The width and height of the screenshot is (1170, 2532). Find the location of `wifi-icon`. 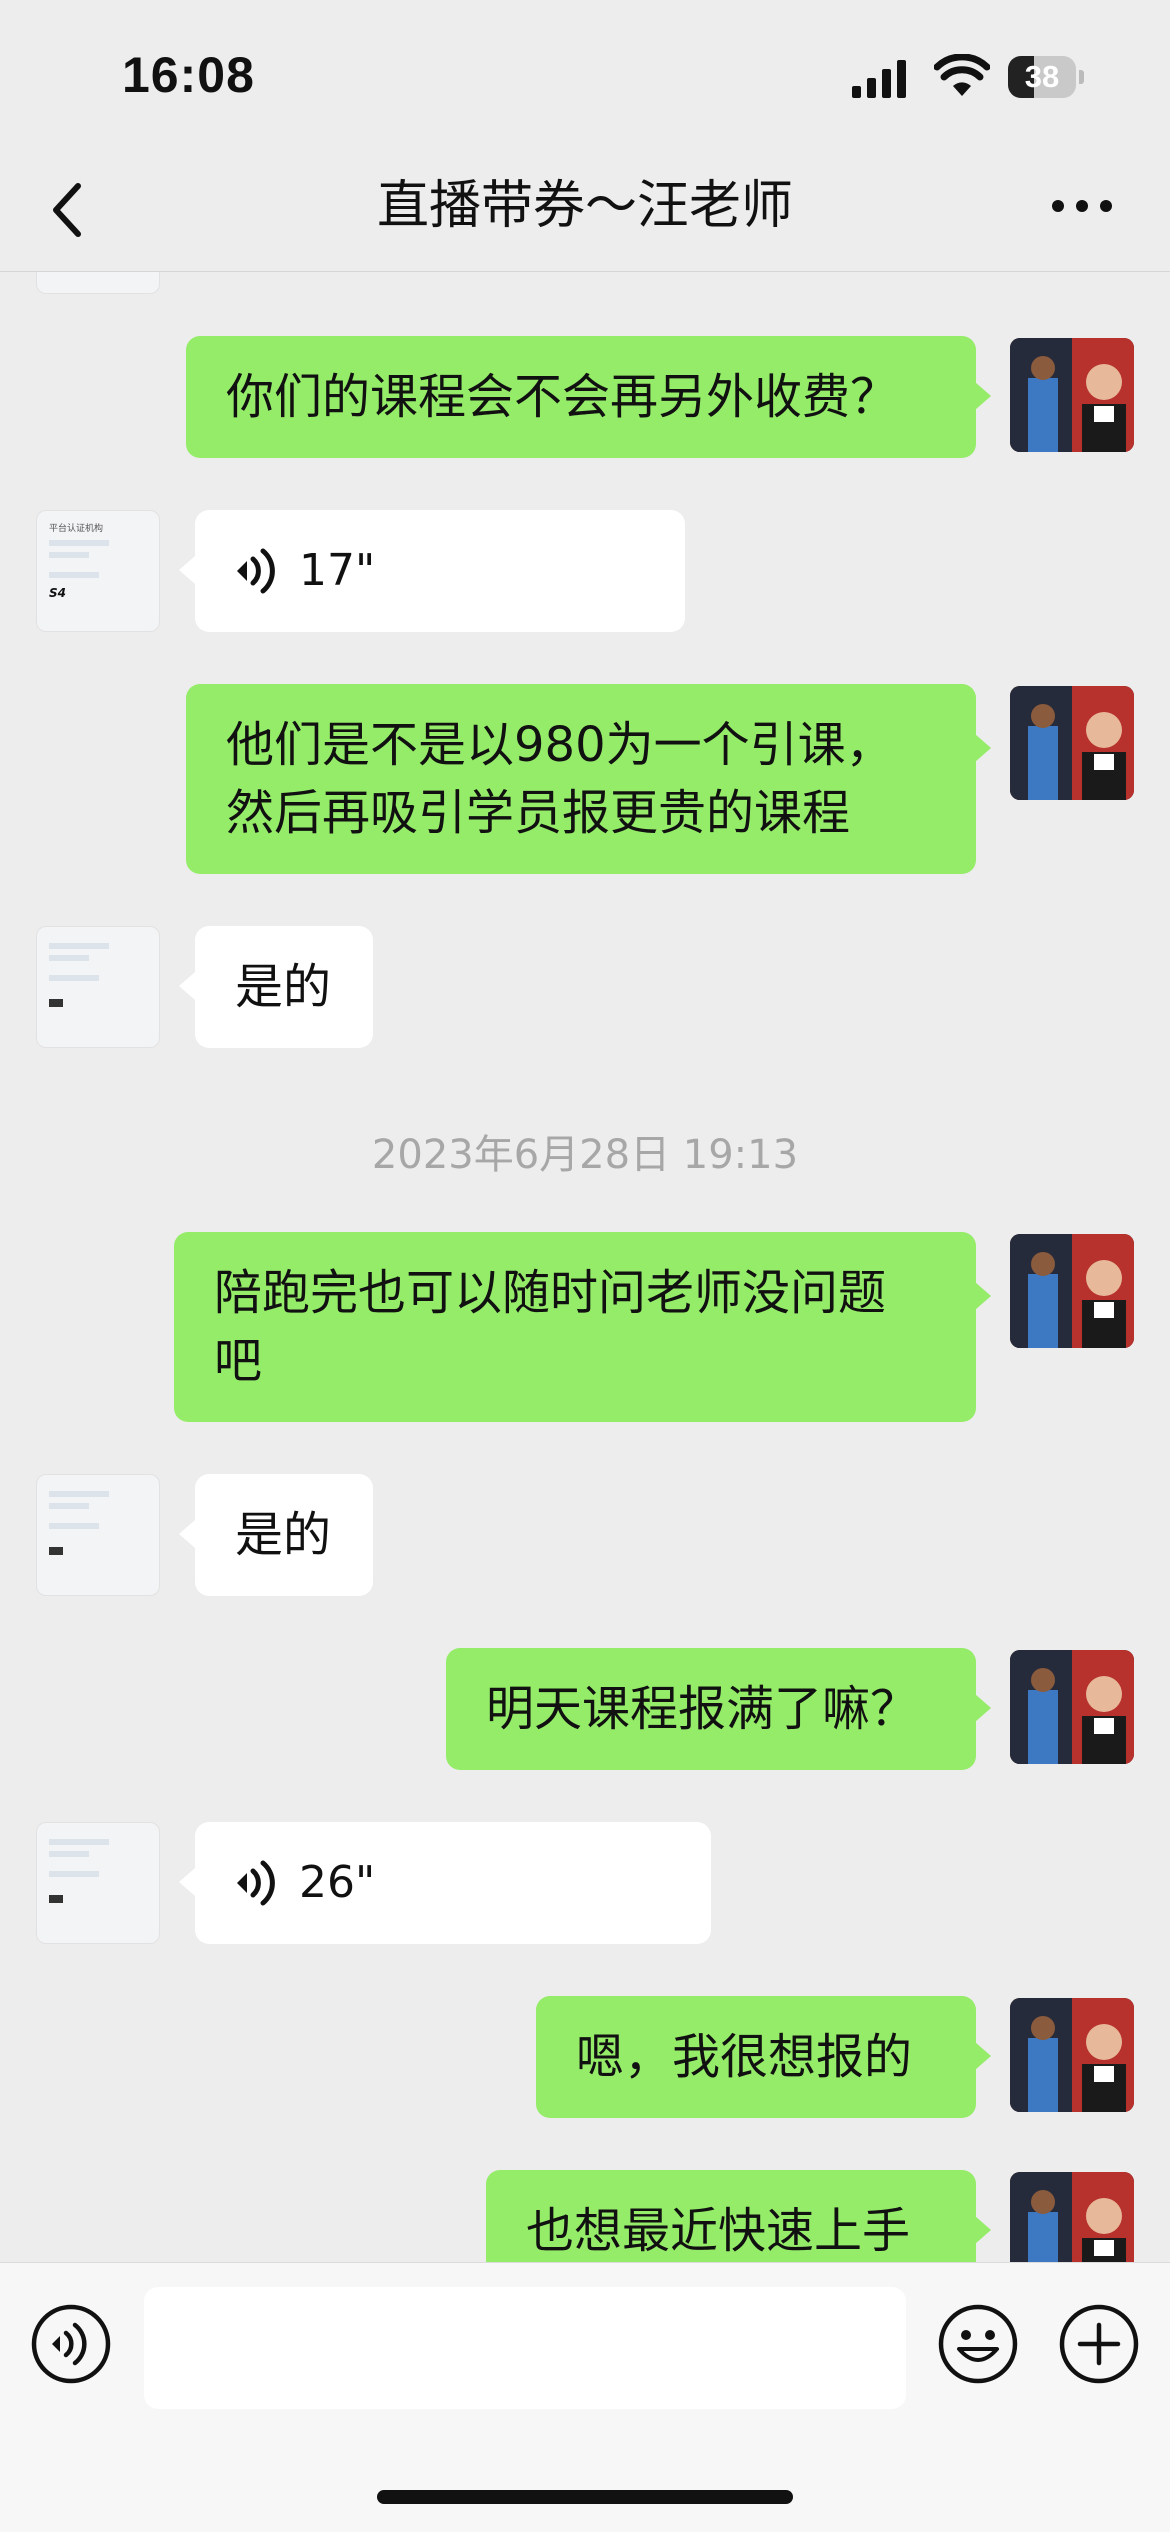

wifi-icon is located at coordinates (962, 75).